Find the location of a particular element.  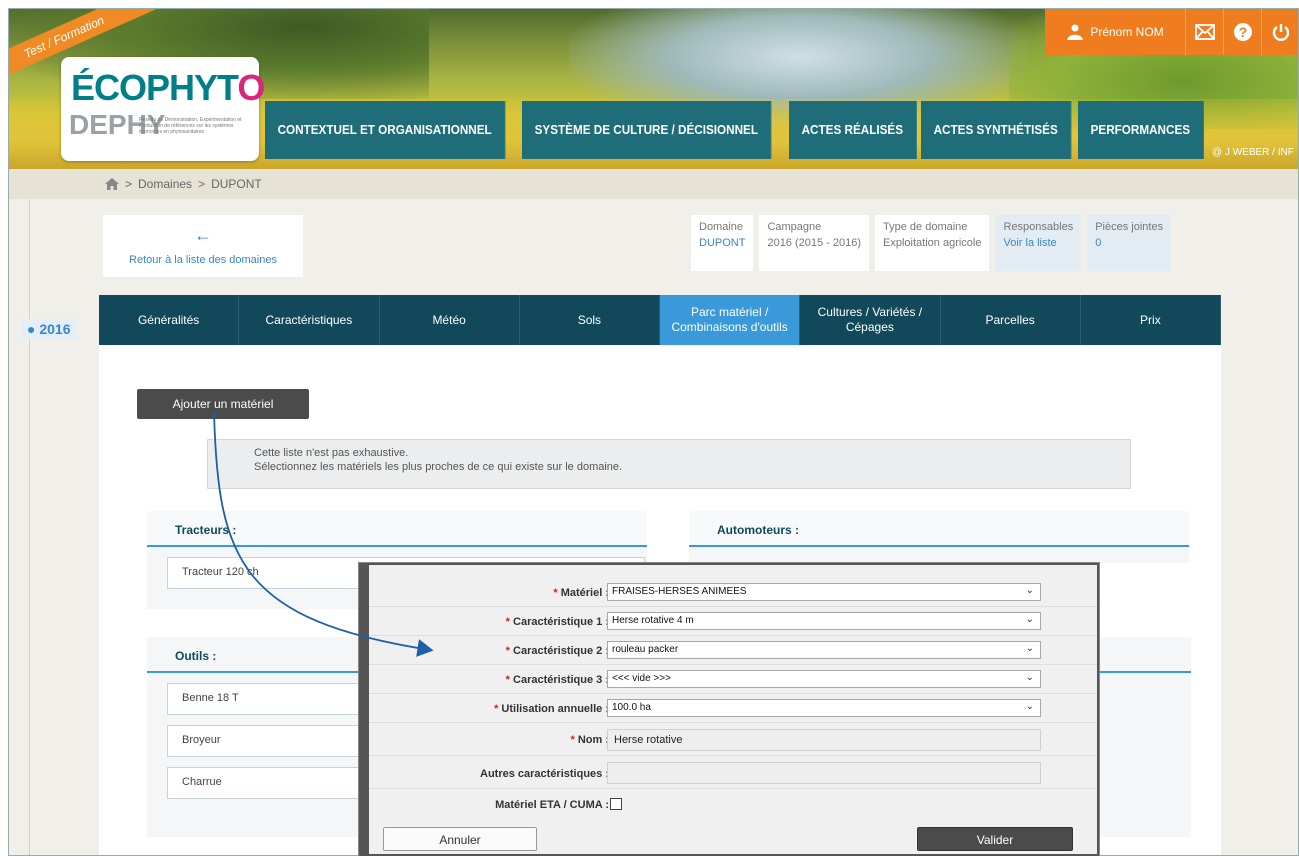

row-utilisation: * Utilisation annuelle : 100.0 ha ⌄ is located at coordinates (733, 709).